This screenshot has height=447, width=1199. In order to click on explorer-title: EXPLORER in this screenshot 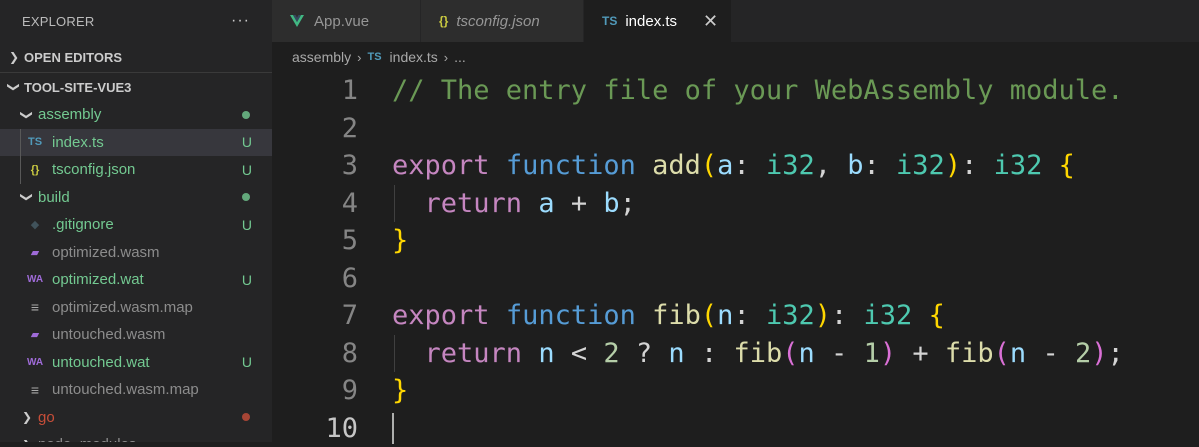, I will do `click(58, 21)`.